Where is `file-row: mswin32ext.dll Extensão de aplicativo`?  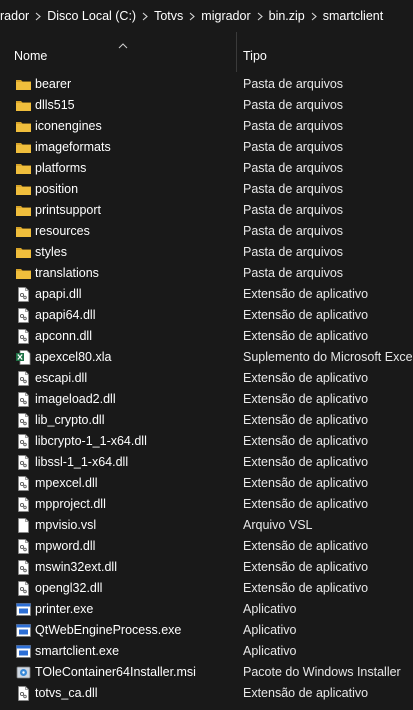
file-row: mswin32ext.dll Extensão de aplicativo is located at coordinates (206, 567).